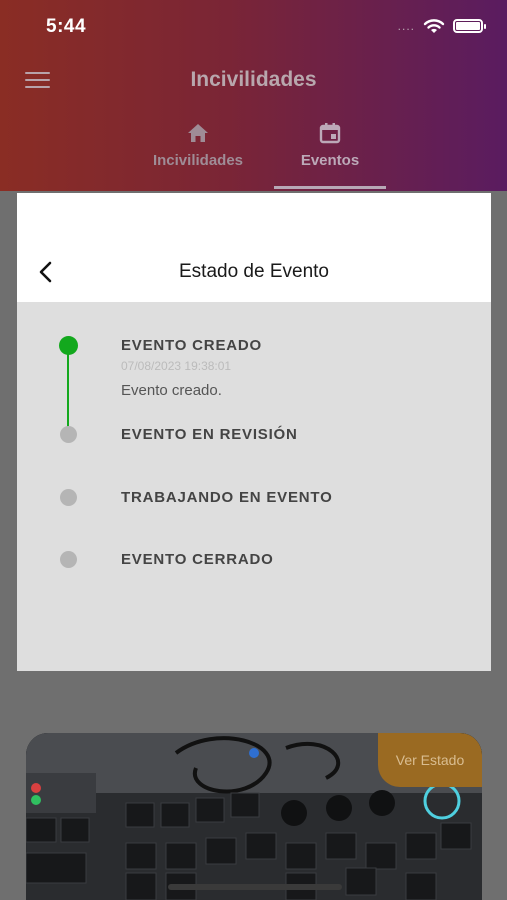 This screenshot has height=900, width=507. What do you see at coordinates (198, 146) in the screenshot?
I see `tab-incivilidades: Incivilidades` at bounding box center [198, 146].